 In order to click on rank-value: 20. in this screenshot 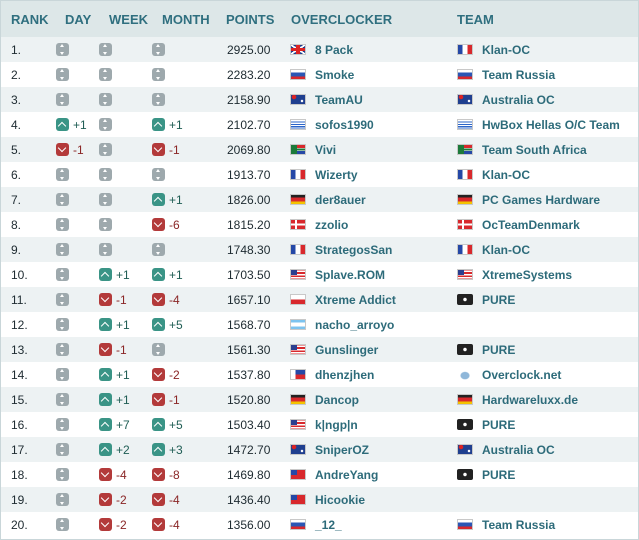, I will do `click(19, 524)`.